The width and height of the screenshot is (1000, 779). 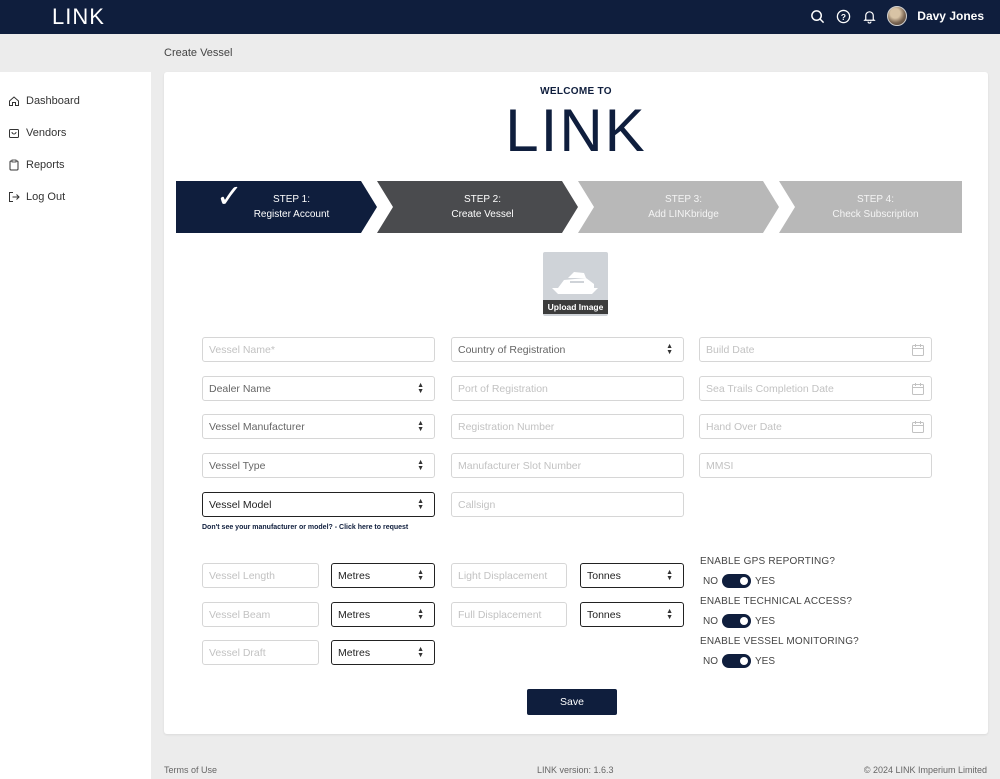 I want to click on yacht-icon, so click(x=575, y=283).